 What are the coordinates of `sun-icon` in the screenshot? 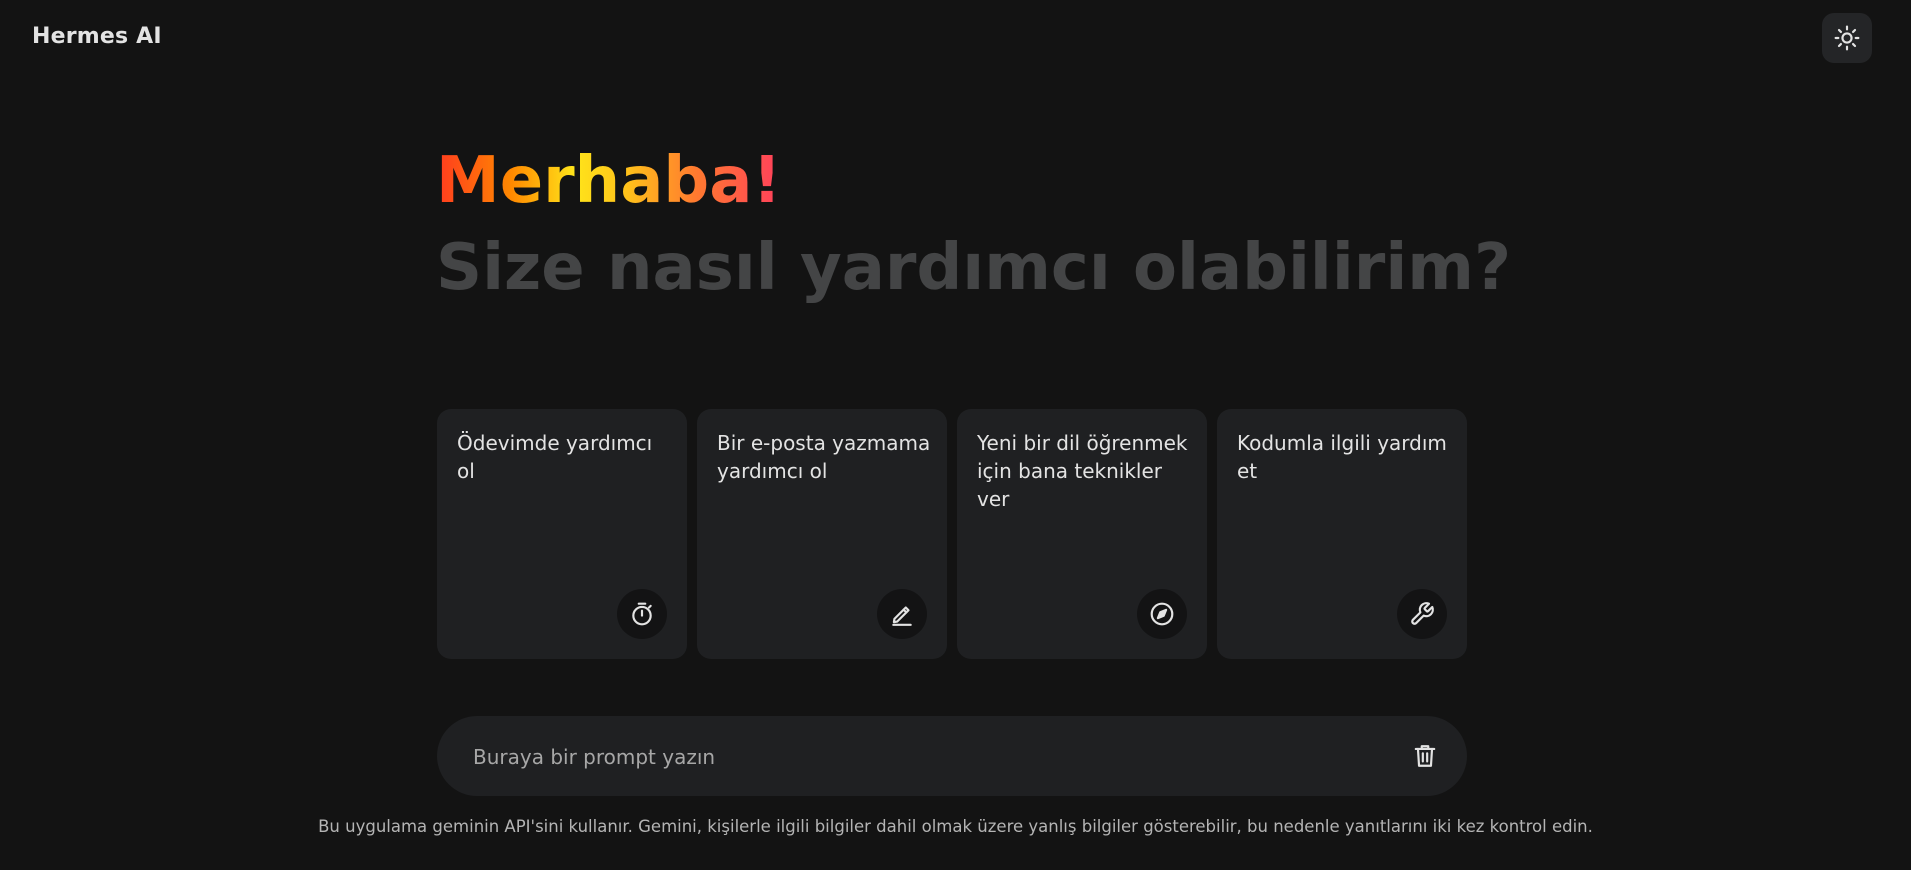 It's located at (1847, 38).